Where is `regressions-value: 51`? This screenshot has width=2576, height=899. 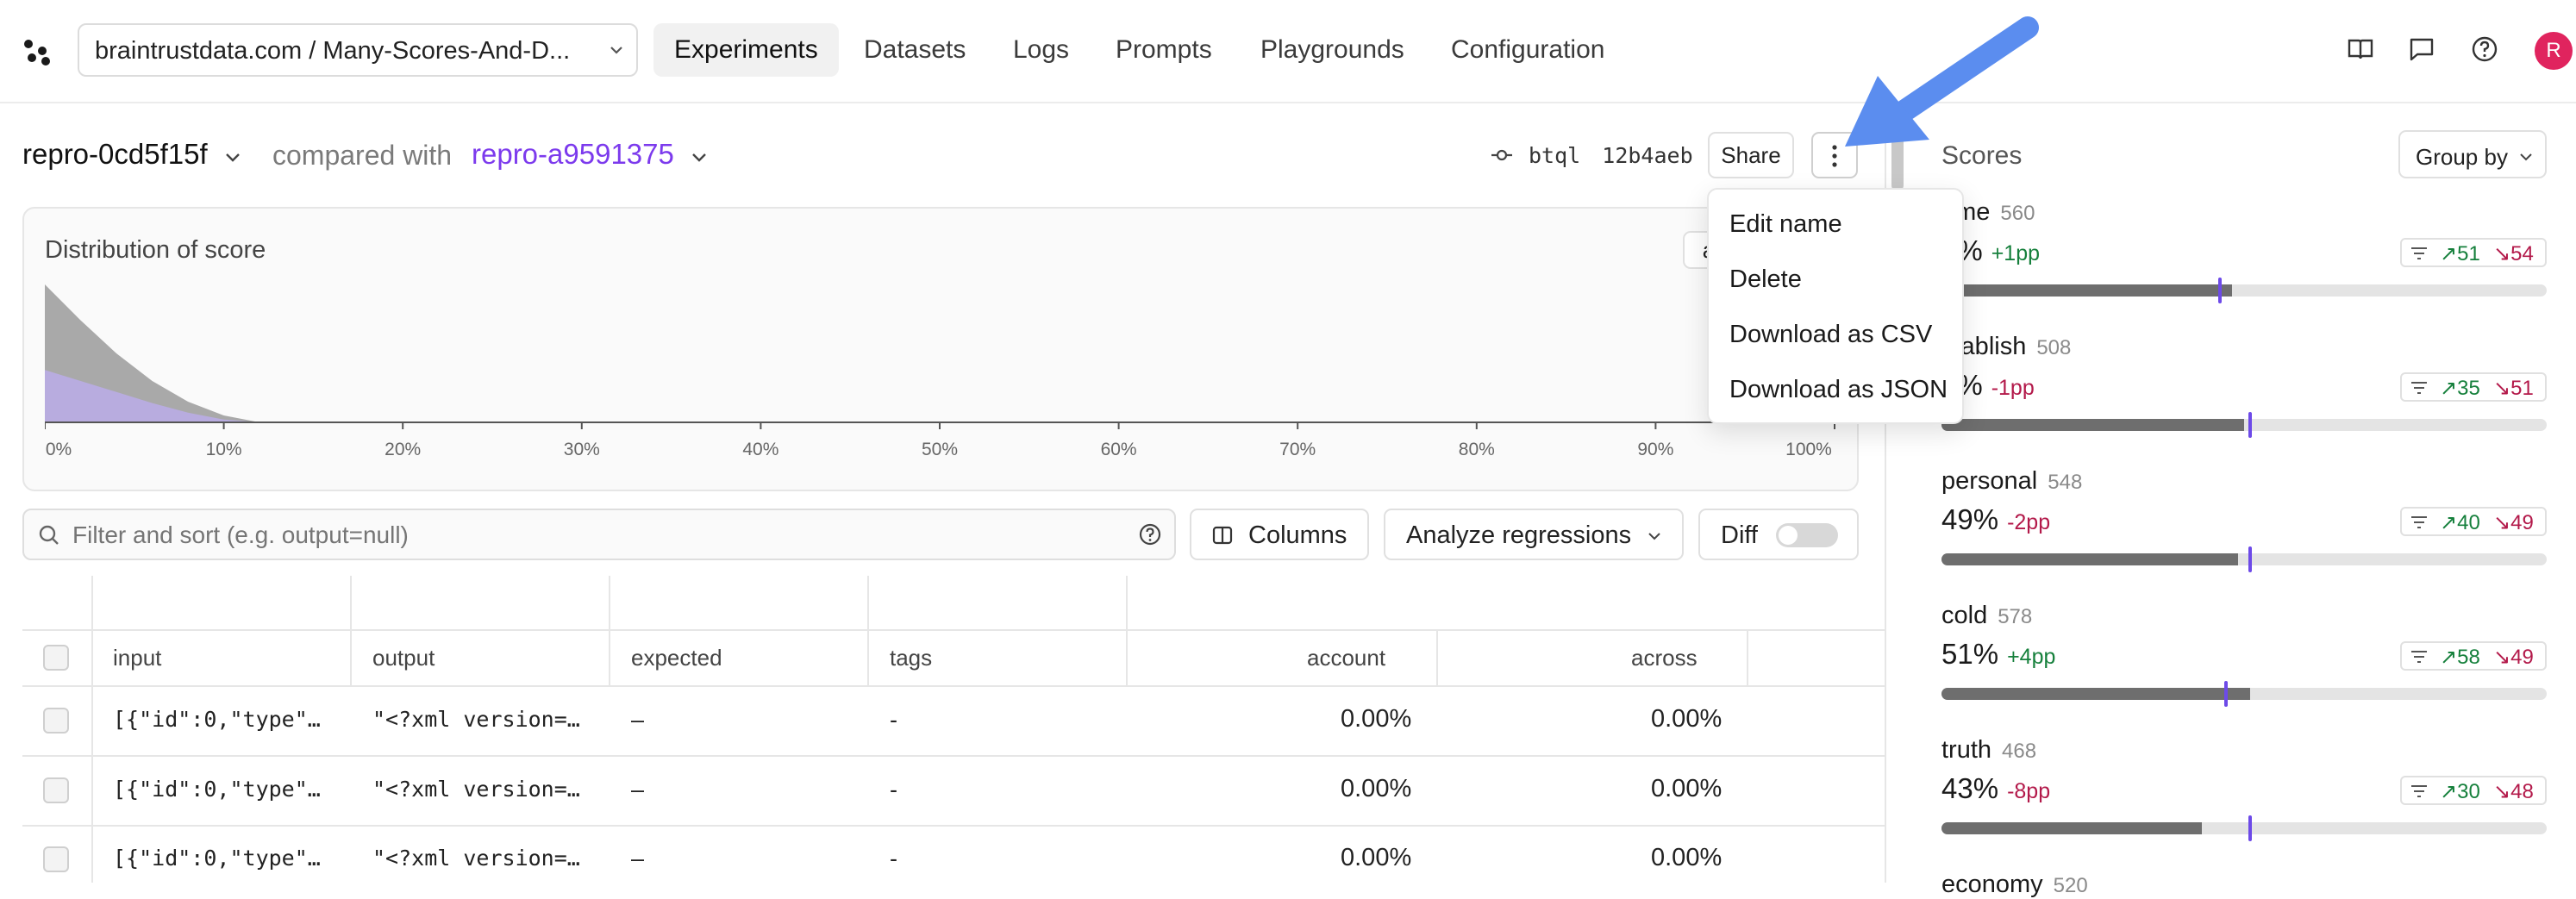 regressions-value: 51 is located at coordinates (2522, 388).